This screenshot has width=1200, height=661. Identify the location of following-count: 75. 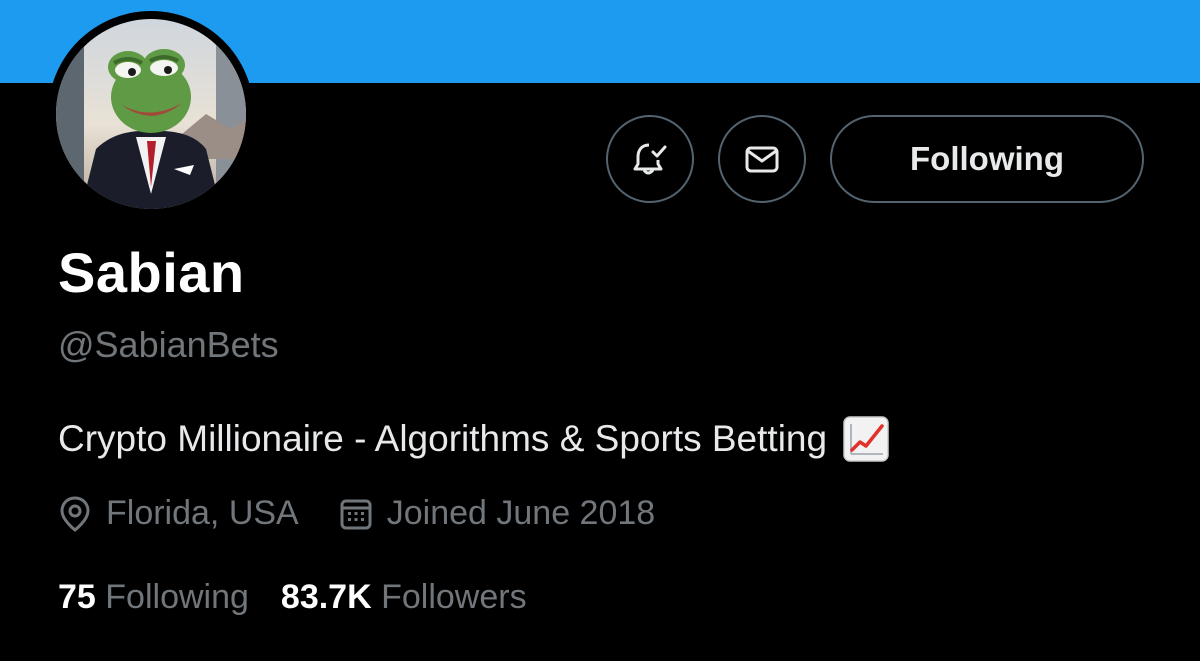
(77, 597).